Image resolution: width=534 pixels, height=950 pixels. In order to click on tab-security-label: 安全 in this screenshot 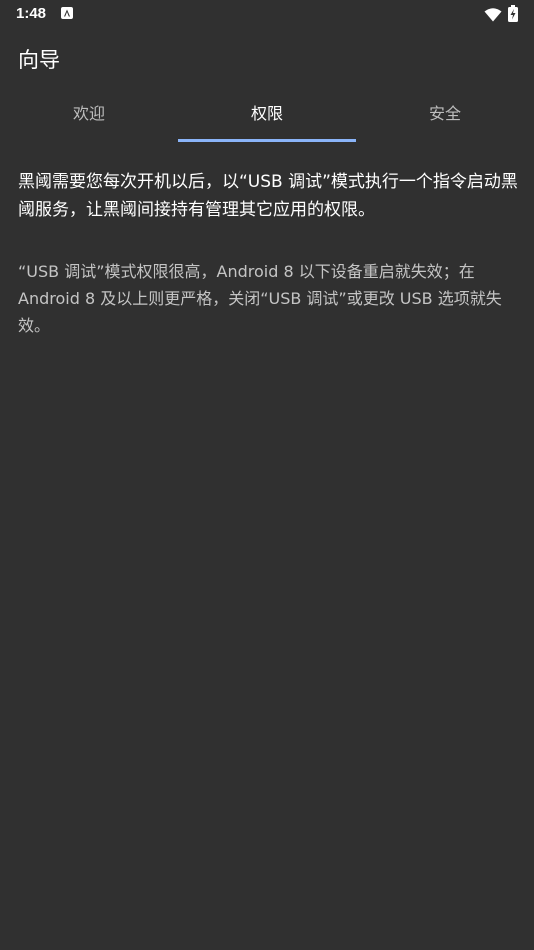, I will do `click(444, 113)`.